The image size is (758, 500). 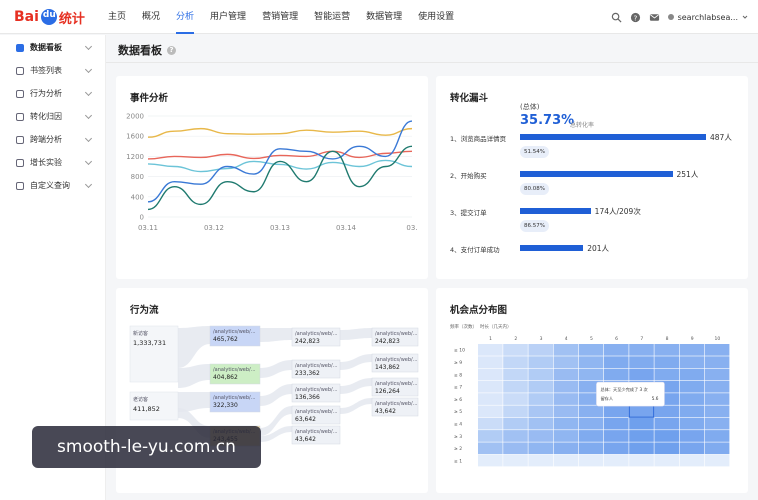 I want to click on tooltip-box, so click(x=630, y=394).